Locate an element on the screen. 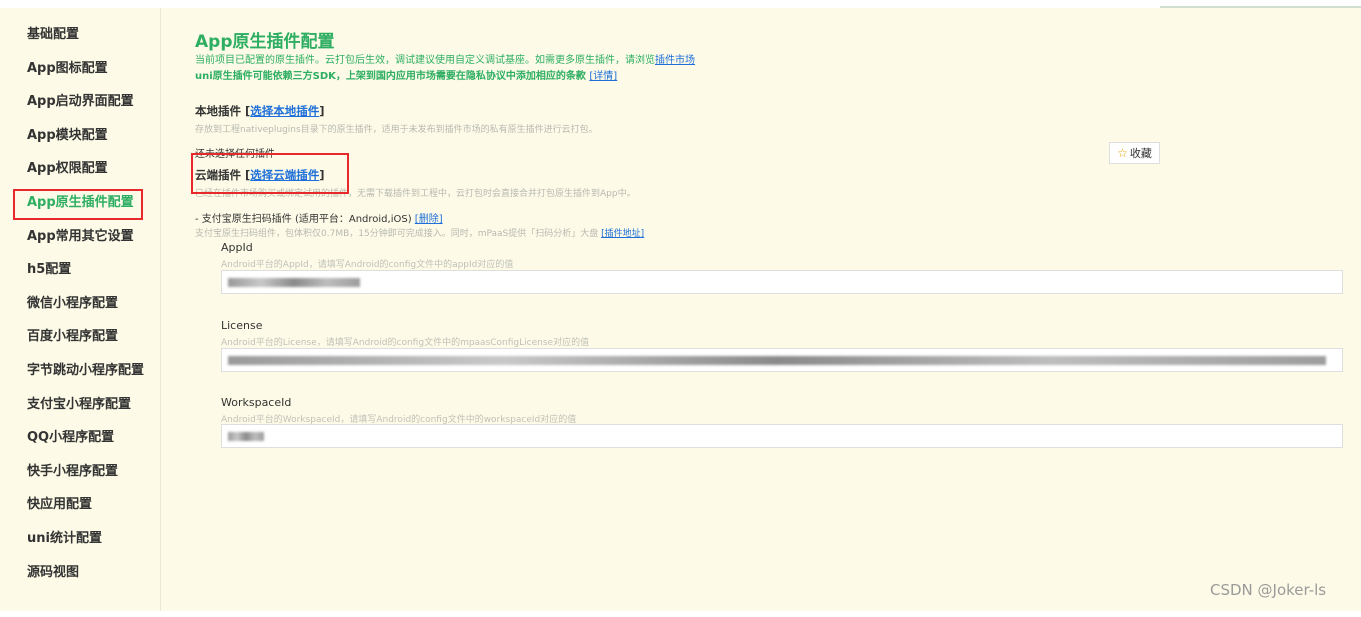 This screenshot has height=617, width=1361. sidebar-item-kuaishou-mp: 快手小程序配置 is located at coordinates (72, 472).